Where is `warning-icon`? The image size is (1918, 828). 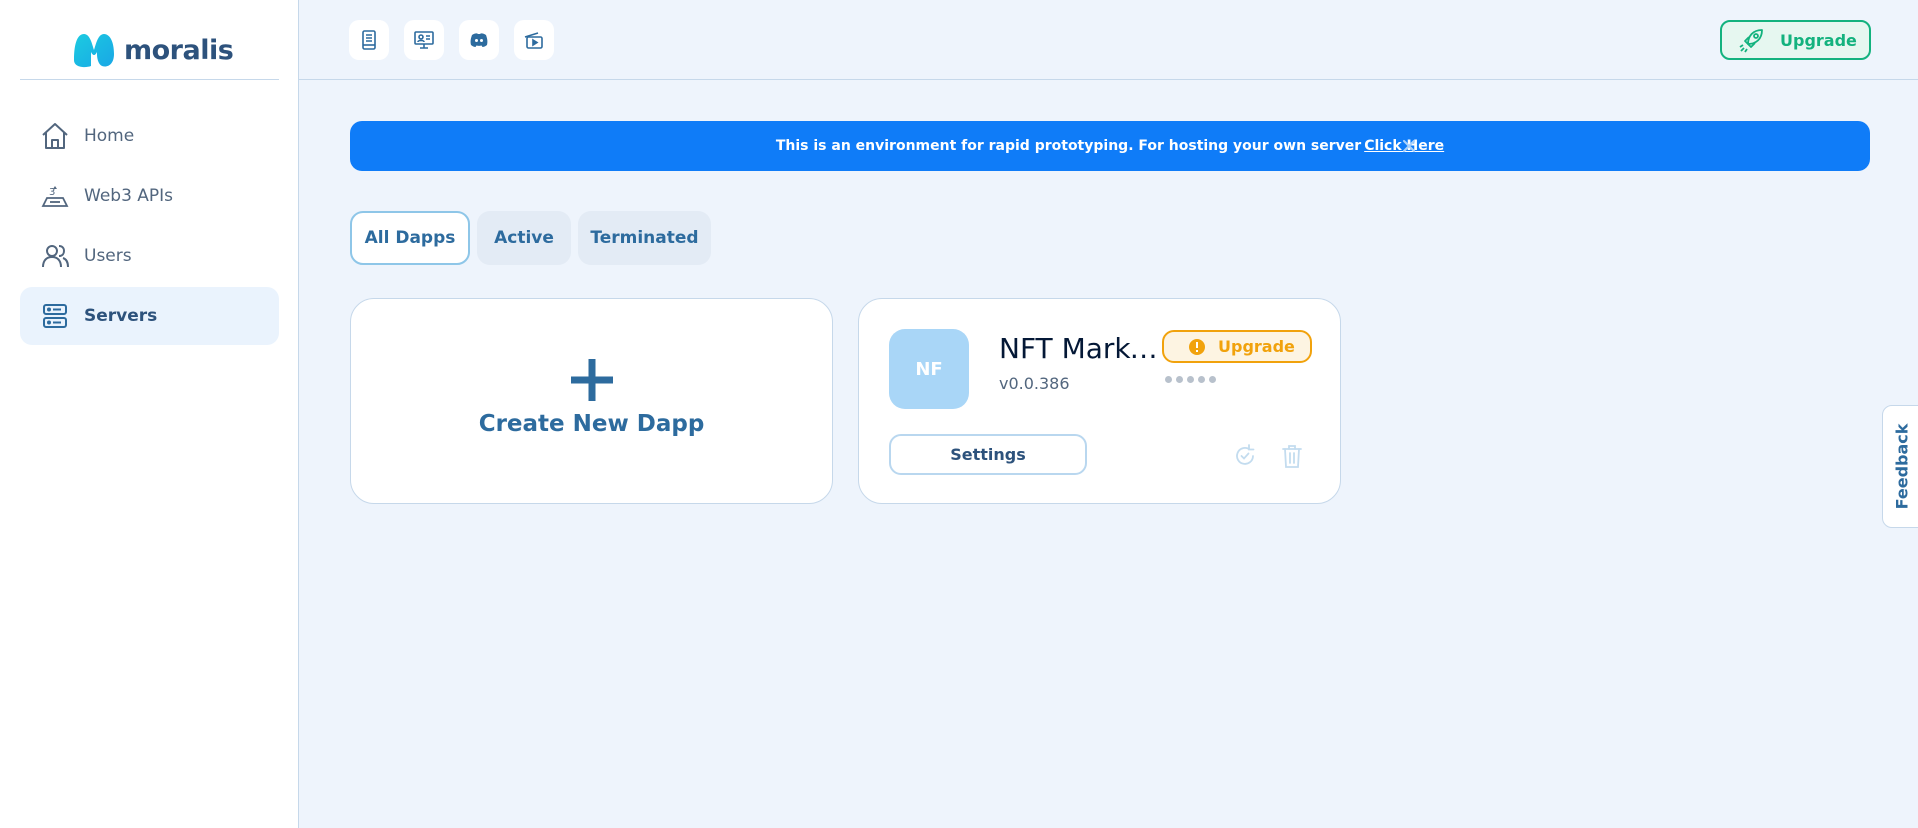
warning-icon is located at coordinates (1197, 346).